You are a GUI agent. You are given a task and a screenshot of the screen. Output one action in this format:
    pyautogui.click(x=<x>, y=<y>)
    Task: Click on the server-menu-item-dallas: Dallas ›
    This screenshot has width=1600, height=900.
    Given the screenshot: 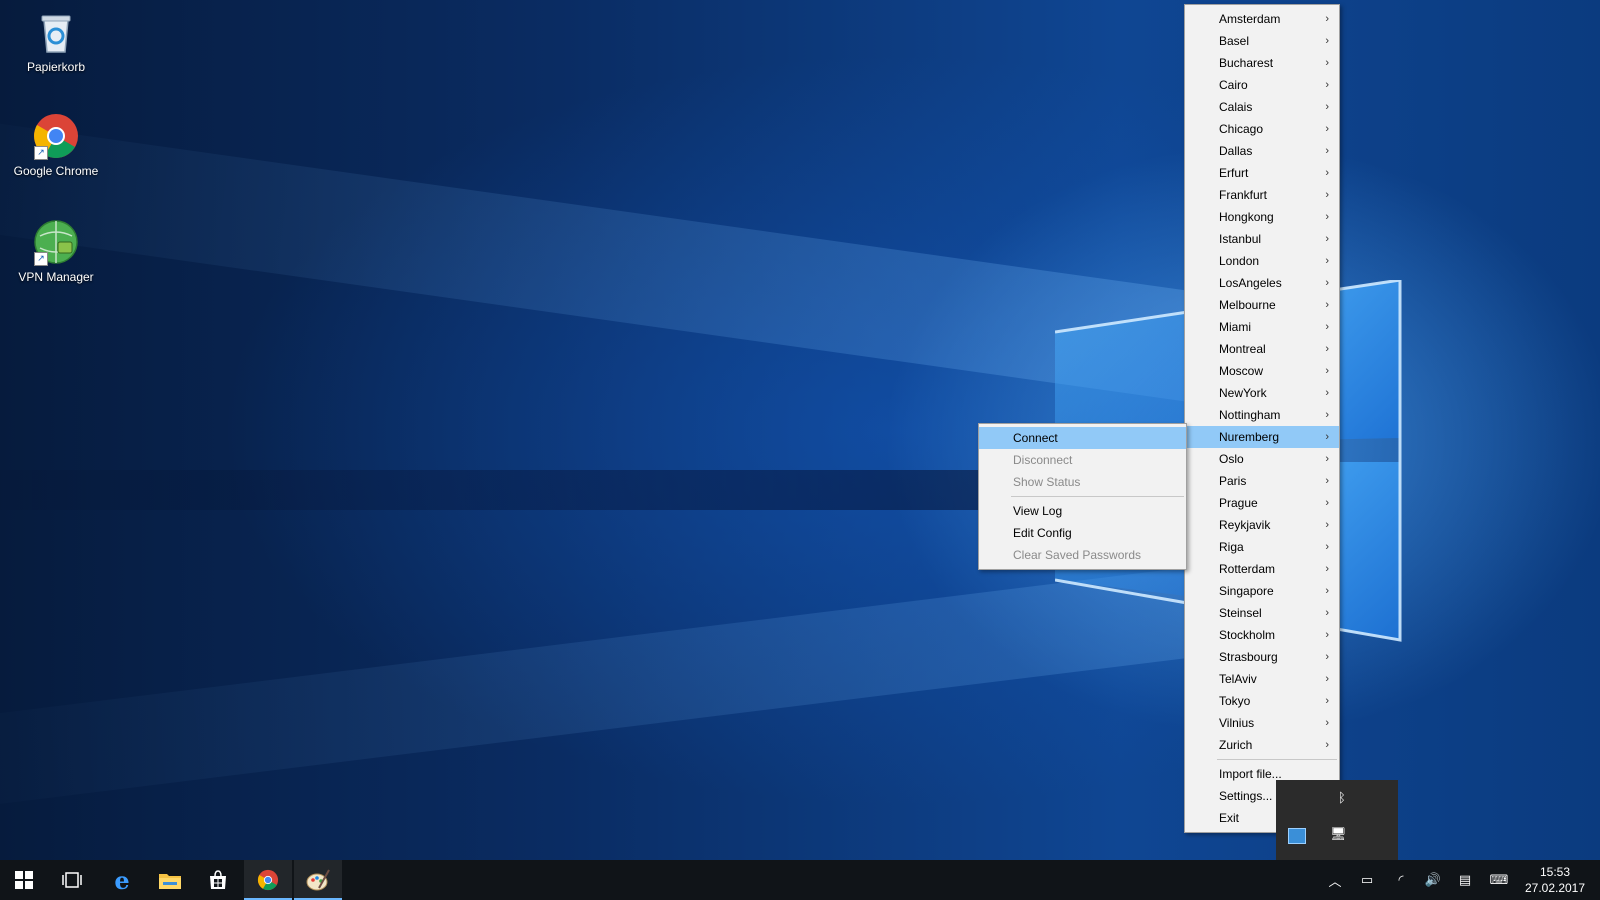 What is the action you would take?
    pyautogui.click(x=1262, y=151)
    